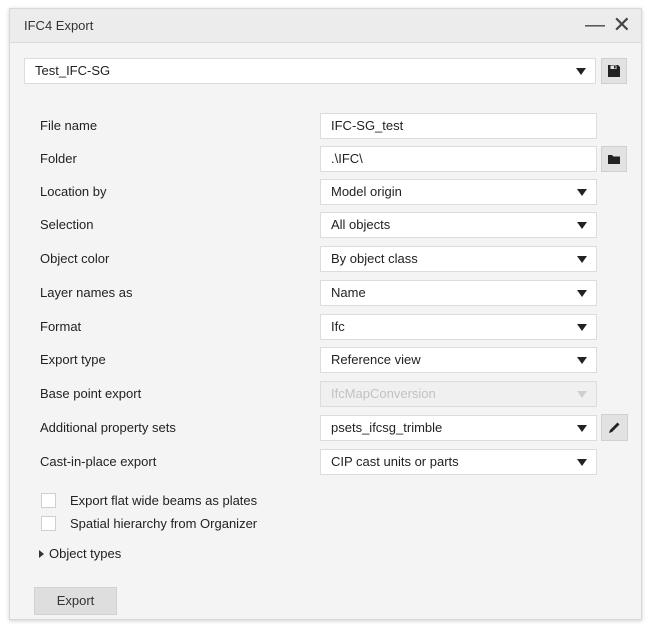 The width and height of the screenshot is (653, 628). I want to click on layer-names-as-dropdown: Name, so click(458, 293).